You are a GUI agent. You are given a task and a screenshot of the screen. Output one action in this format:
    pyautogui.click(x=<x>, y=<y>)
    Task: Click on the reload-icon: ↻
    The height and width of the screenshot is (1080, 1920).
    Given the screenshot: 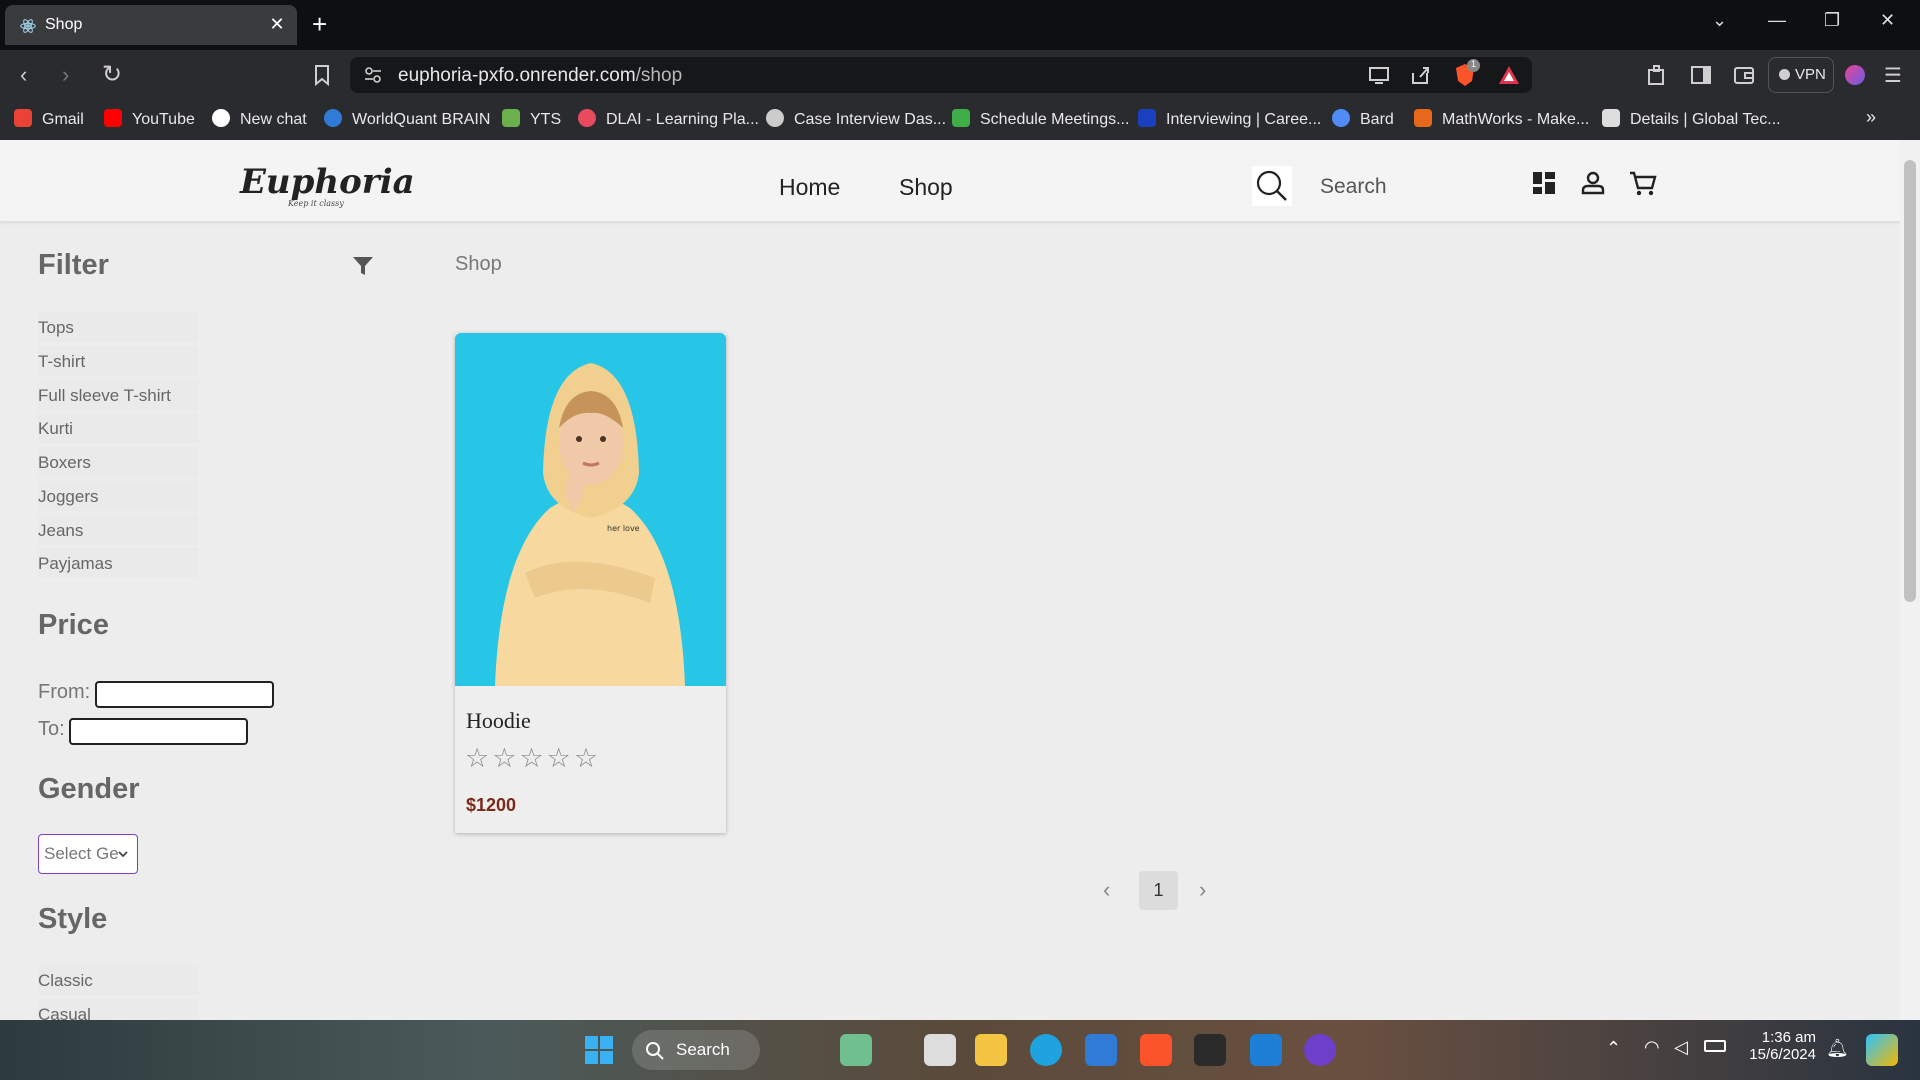 What is the action you would take?
    pyautogui.click(x=112, y=74)
    